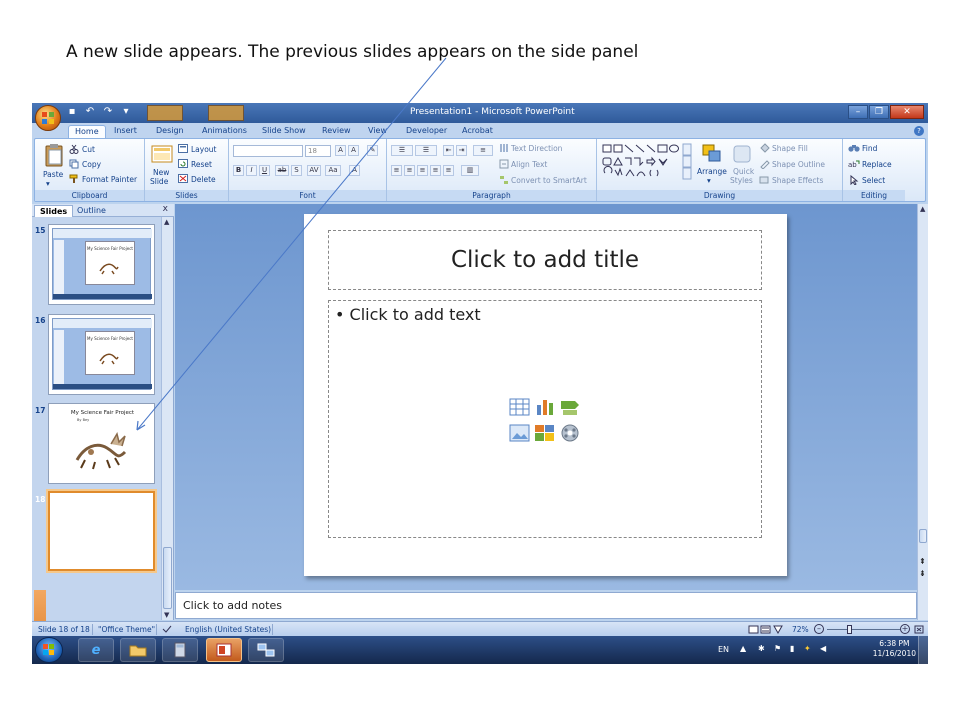 This screenshot has width=960, height=720. I want to click on distributed-button: ≡, so click(448, 170).